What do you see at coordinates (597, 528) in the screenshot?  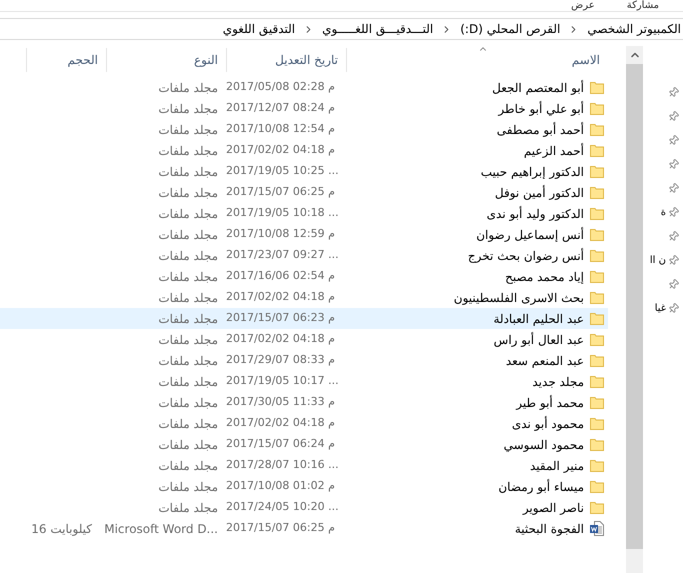 I see `word-document-icon` at bounding box center [597, 528].